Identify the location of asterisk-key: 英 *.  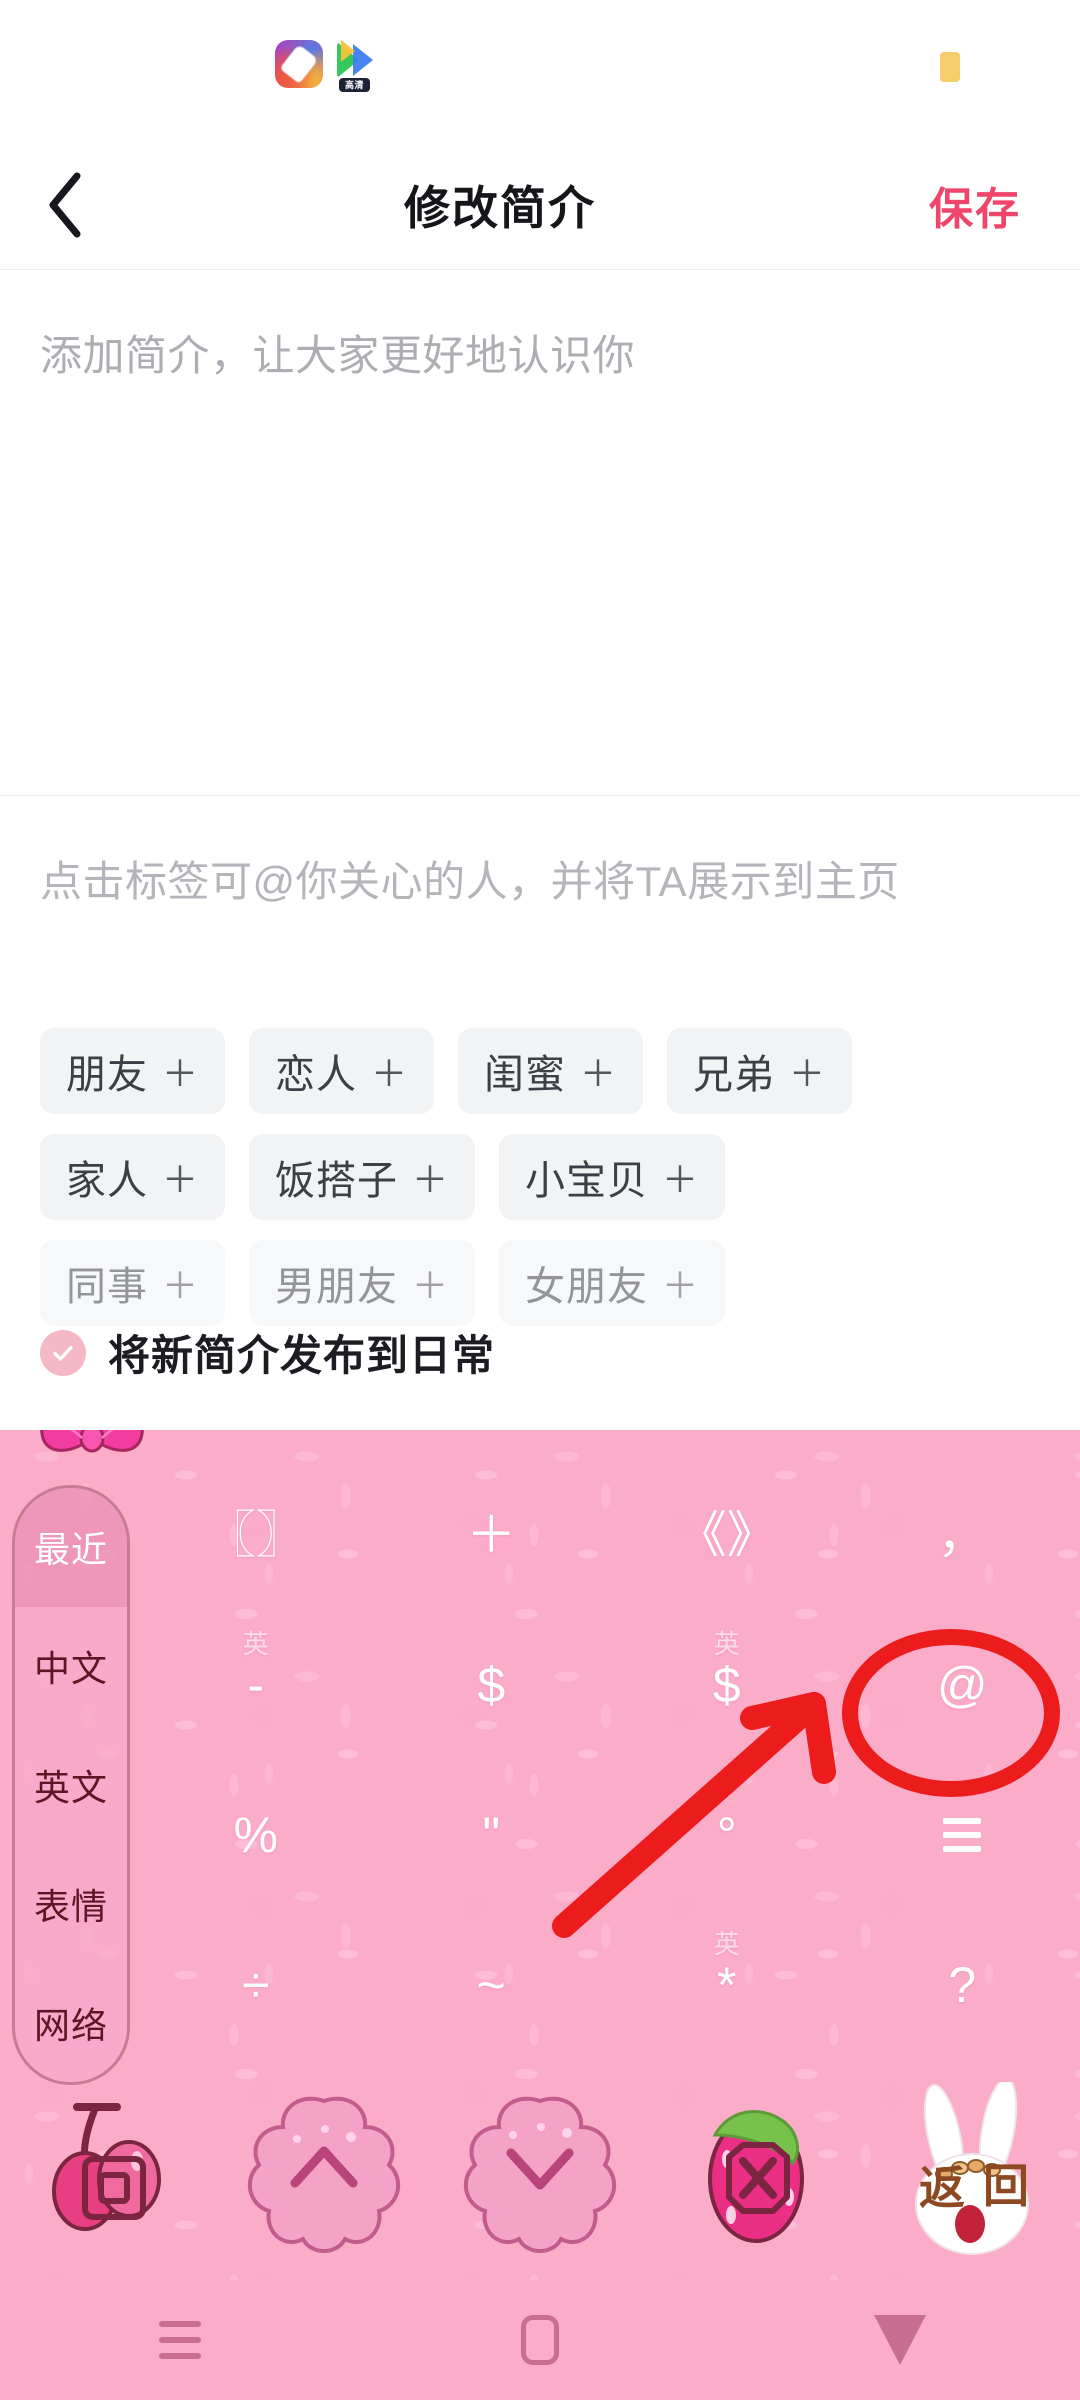
(727, 1985).